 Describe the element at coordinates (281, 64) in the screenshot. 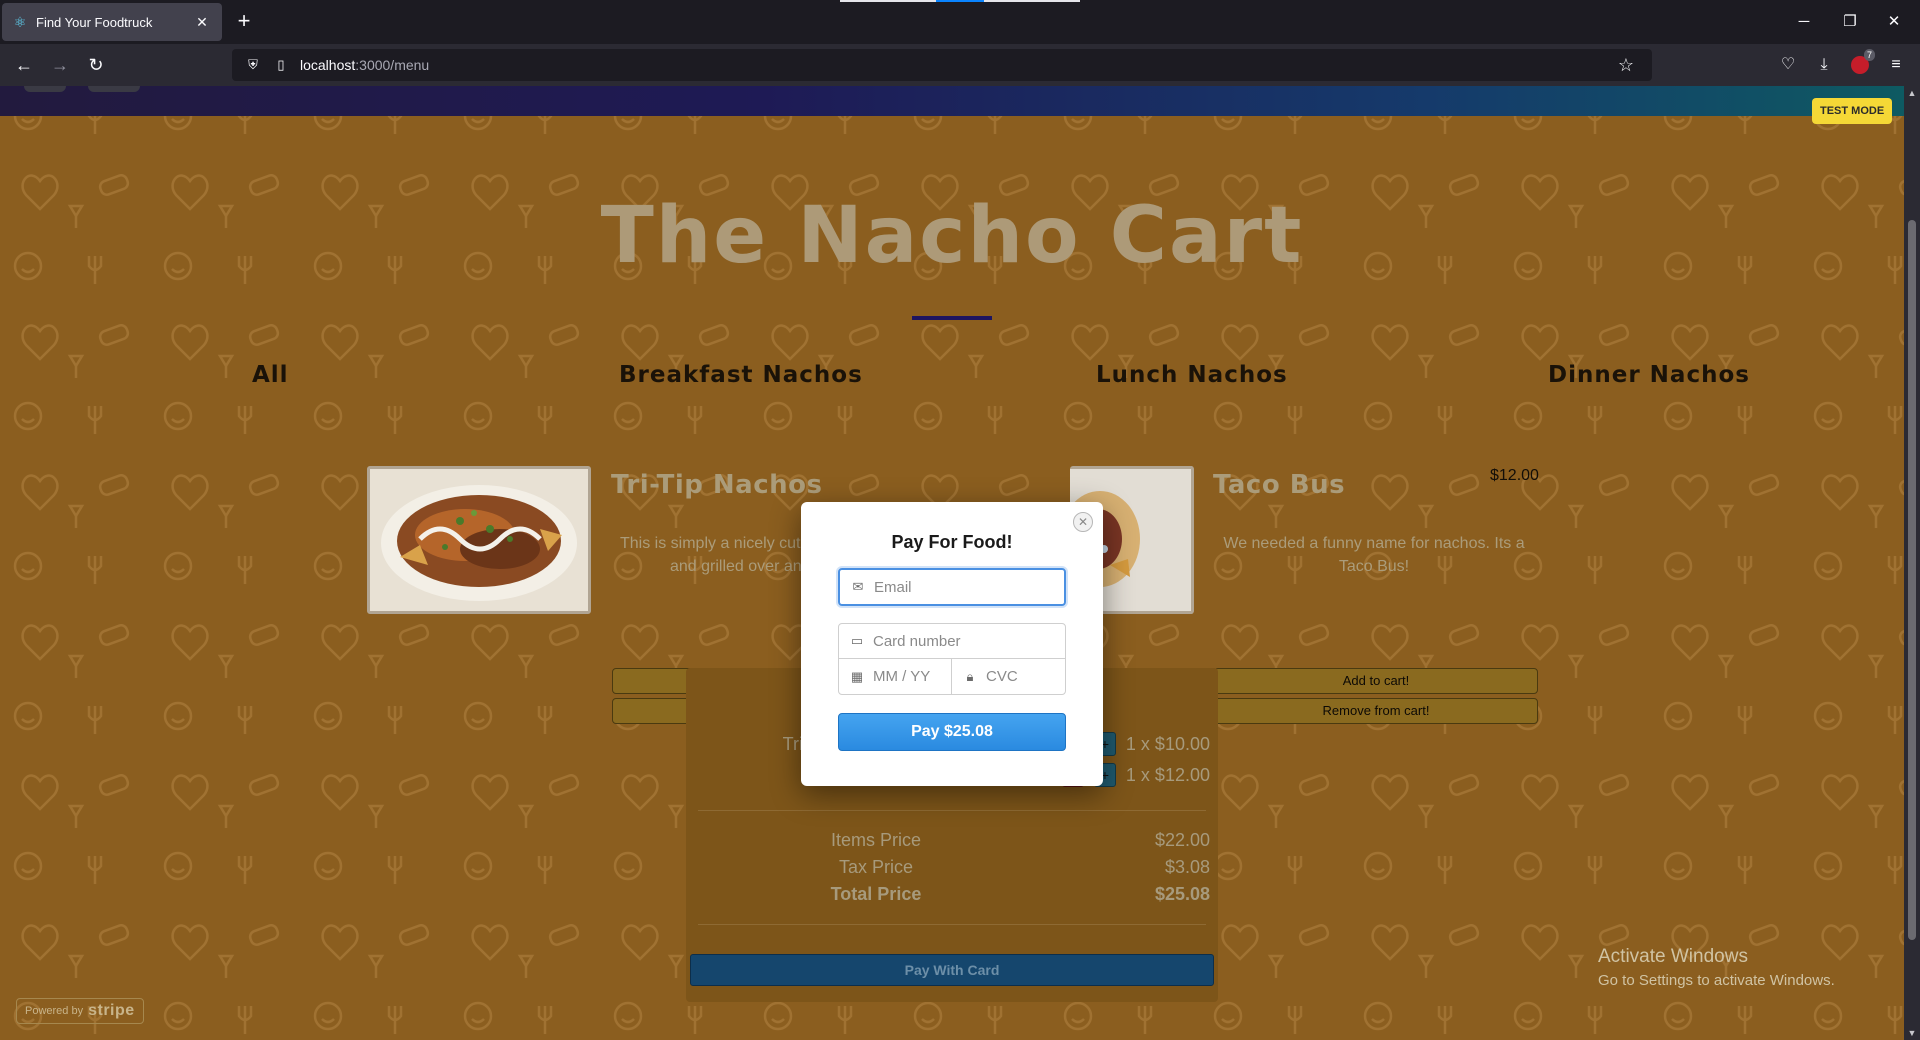

I see `page-icon: ▯` at that location.